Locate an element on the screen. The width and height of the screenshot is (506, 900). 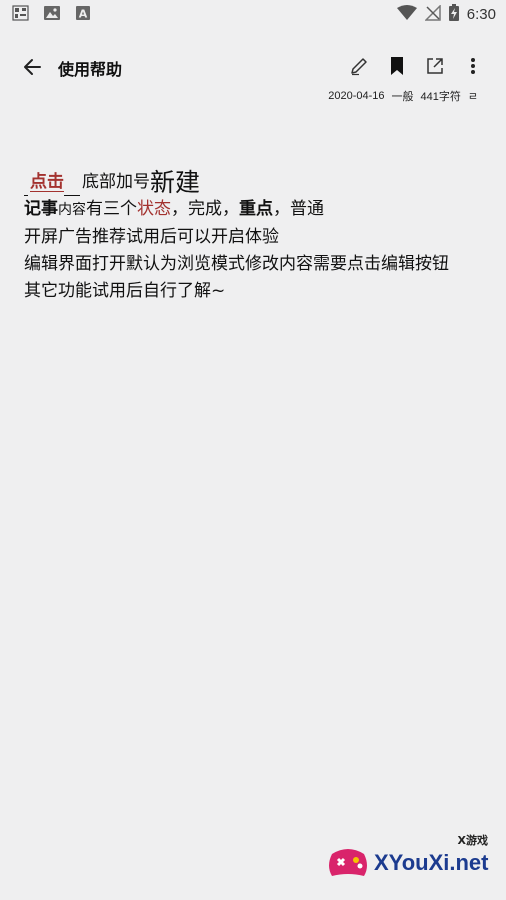
line2-f: 重点 is located at coordinates (256, 209).